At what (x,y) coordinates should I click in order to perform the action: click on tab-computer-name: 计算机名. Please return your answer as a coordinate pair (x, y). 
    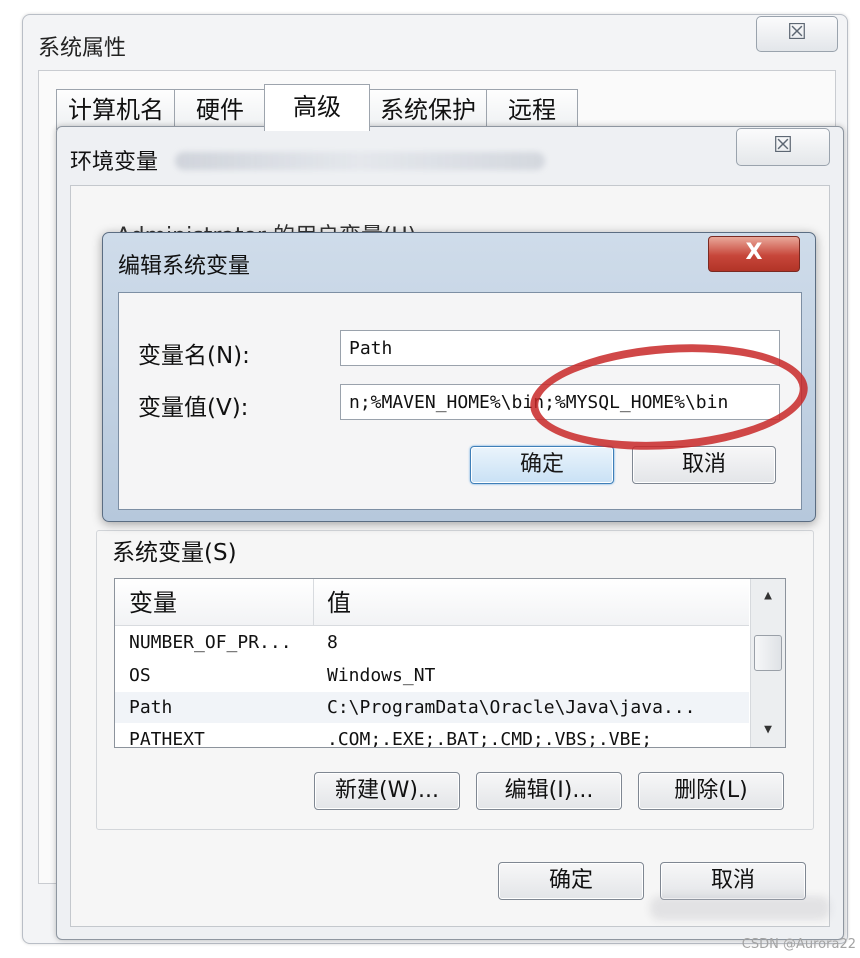
    Looking at the image, I should click on (116, 109).